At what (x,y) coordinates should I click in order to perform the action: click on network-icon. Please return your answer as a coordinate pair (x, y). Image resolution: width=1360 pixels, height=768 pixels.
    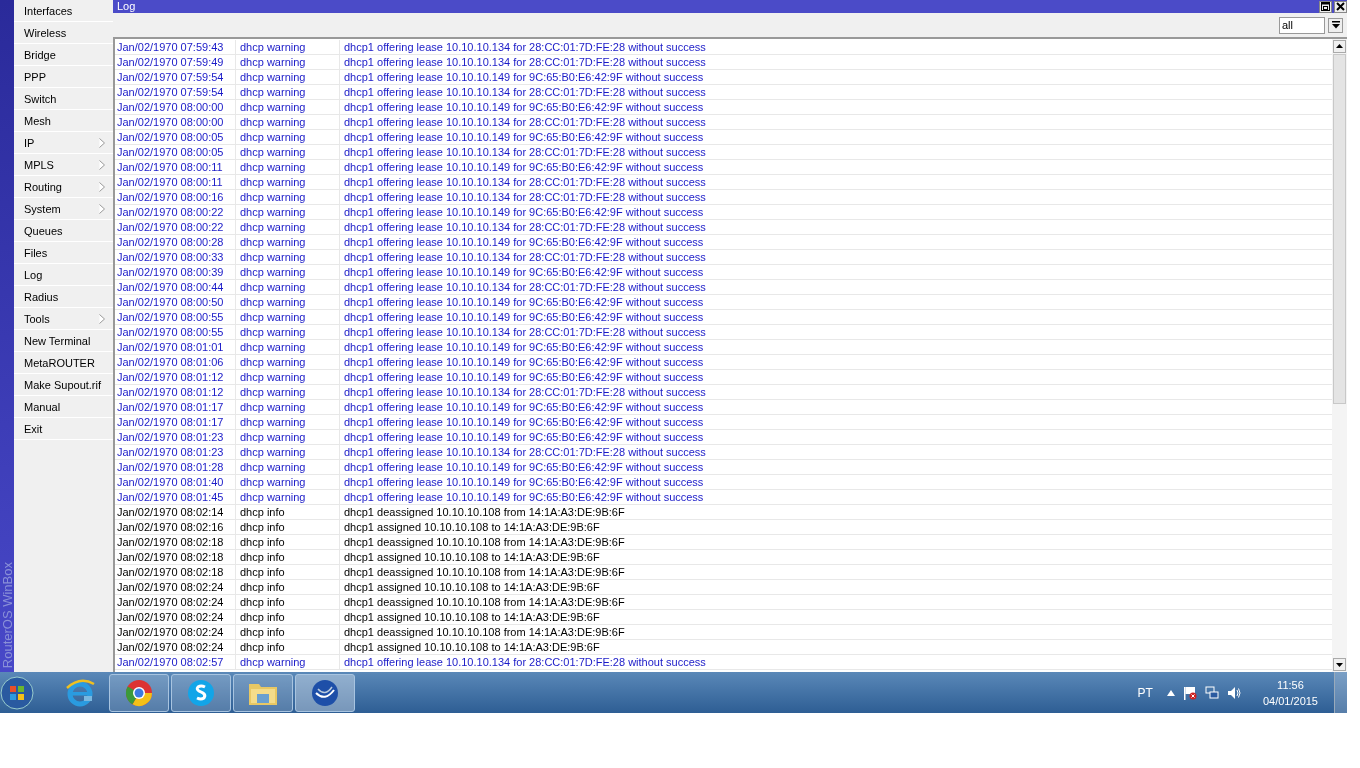
    Looking at the image, I should click on (1211, 692).